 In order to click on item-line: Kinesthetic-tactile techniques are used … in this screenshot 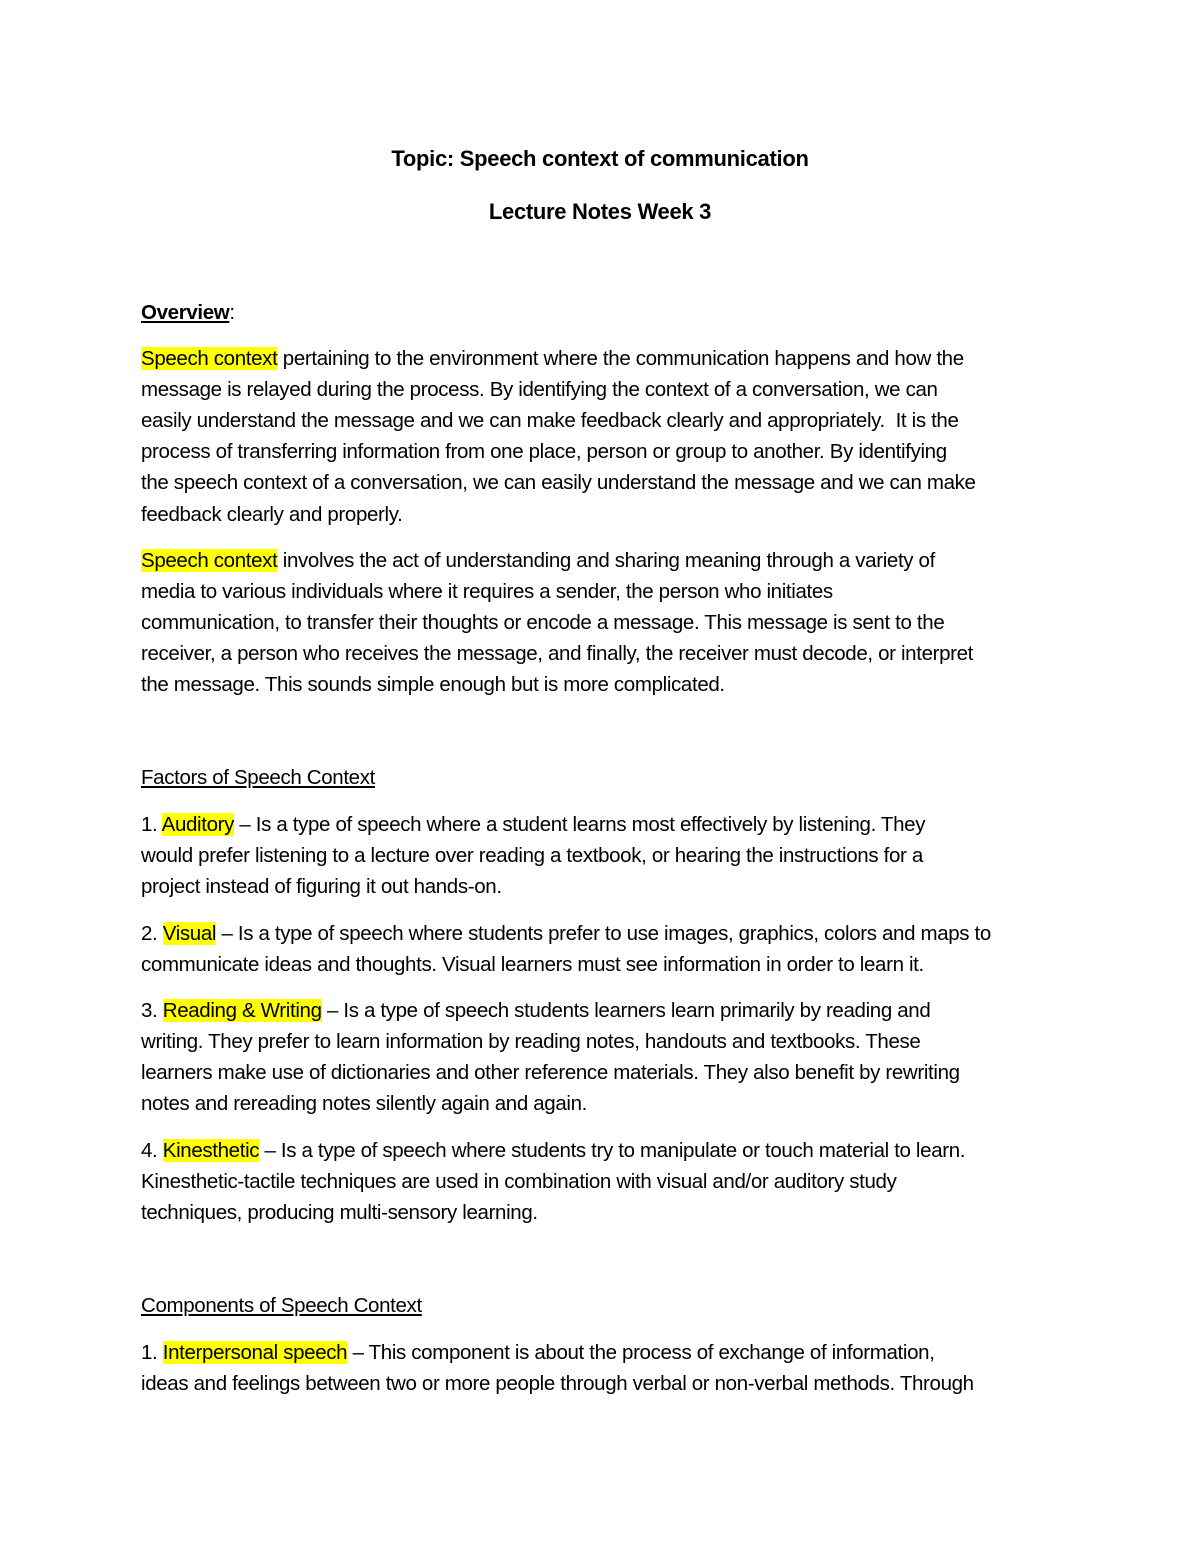, I will do `click(519, 1181)`.